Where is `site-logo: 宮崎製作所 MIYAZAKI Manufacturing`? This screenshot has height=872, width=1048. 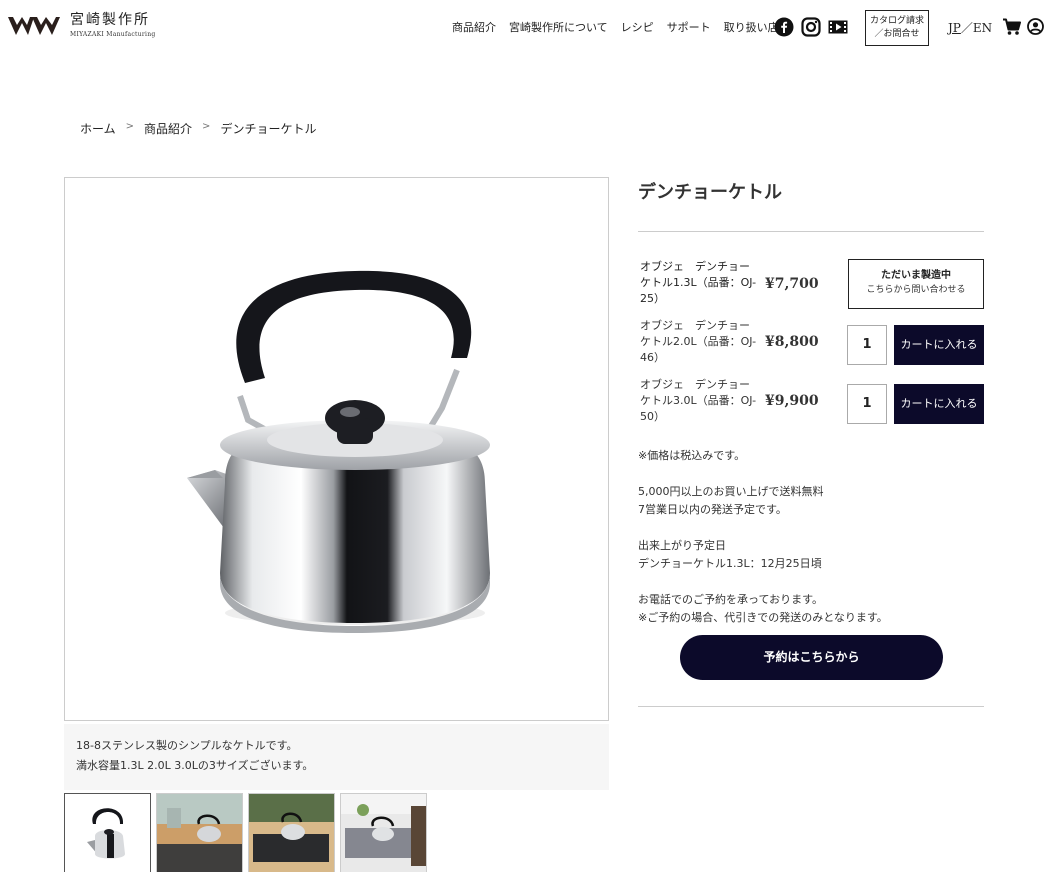 site-logo: 宮崎製作所 MIYAZAKI Manufacturing is located at coordinates (81, 25).